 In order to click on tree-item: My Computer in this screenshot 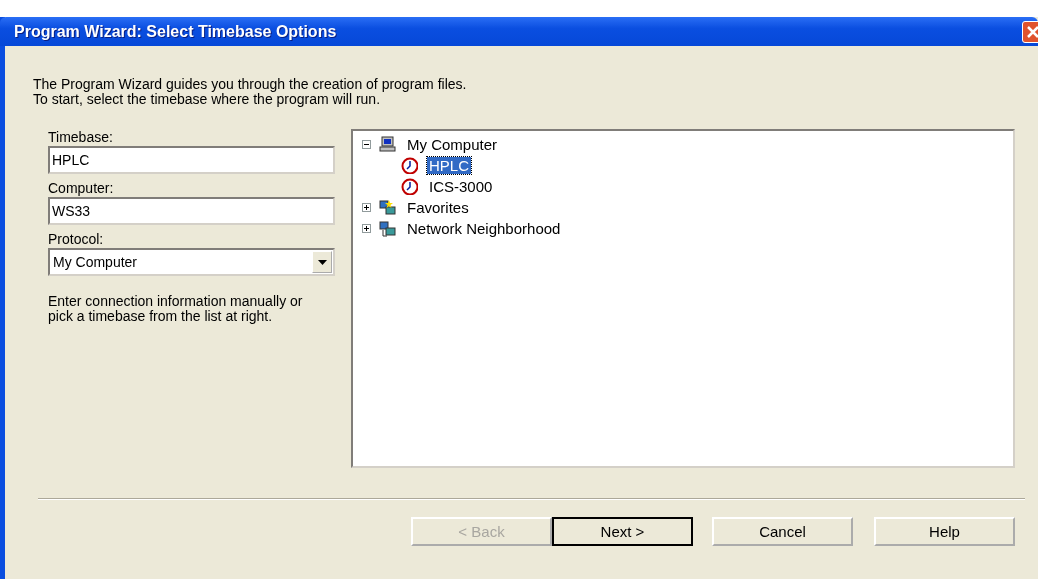, I will do `click(452, 144)`.